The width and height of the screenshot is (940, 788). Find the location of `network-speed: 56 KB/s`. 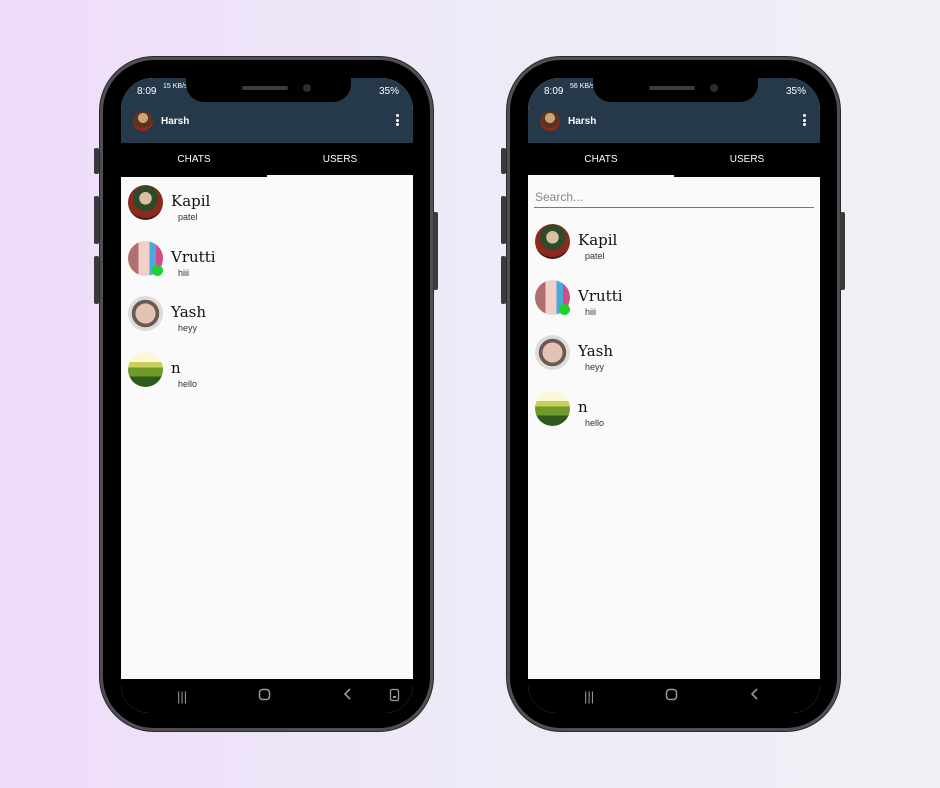

network-speed: 56 KB/s is located at coordinates (582, 86).